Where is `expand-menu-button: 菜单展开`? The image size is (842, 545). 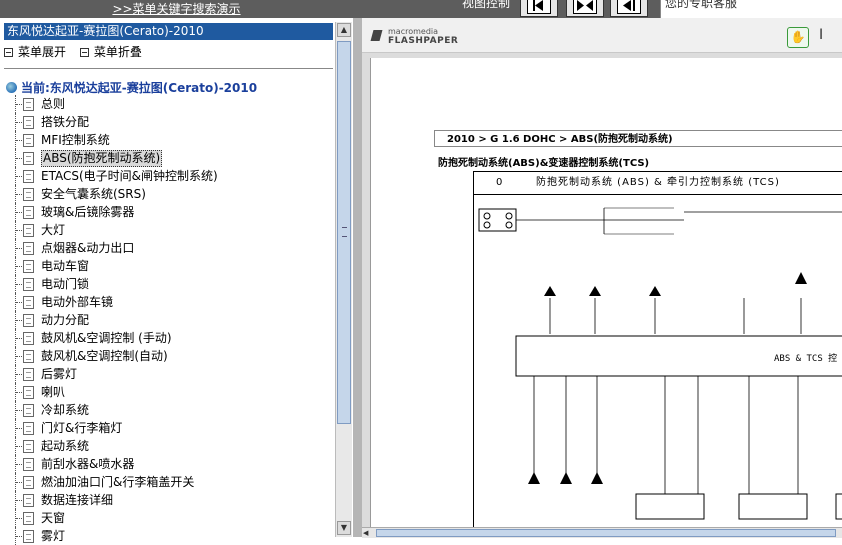 expand-menu-button: 菜单展开 is located at coordinates (35, 52).